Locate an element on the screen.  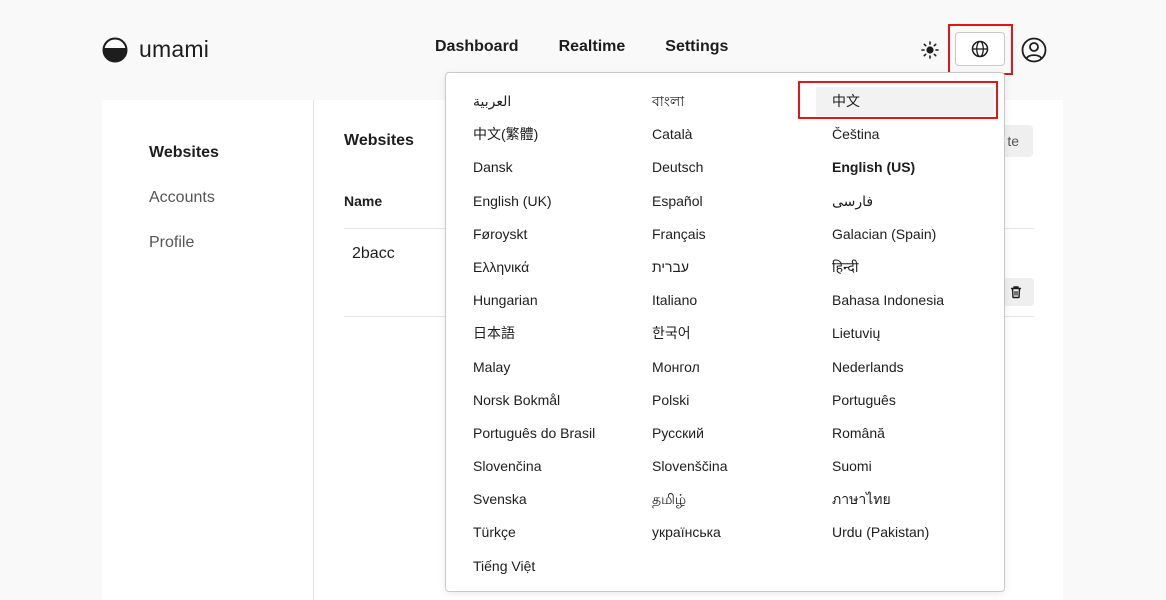
language-option: हिन्दी is located at coordinates (845, 267).